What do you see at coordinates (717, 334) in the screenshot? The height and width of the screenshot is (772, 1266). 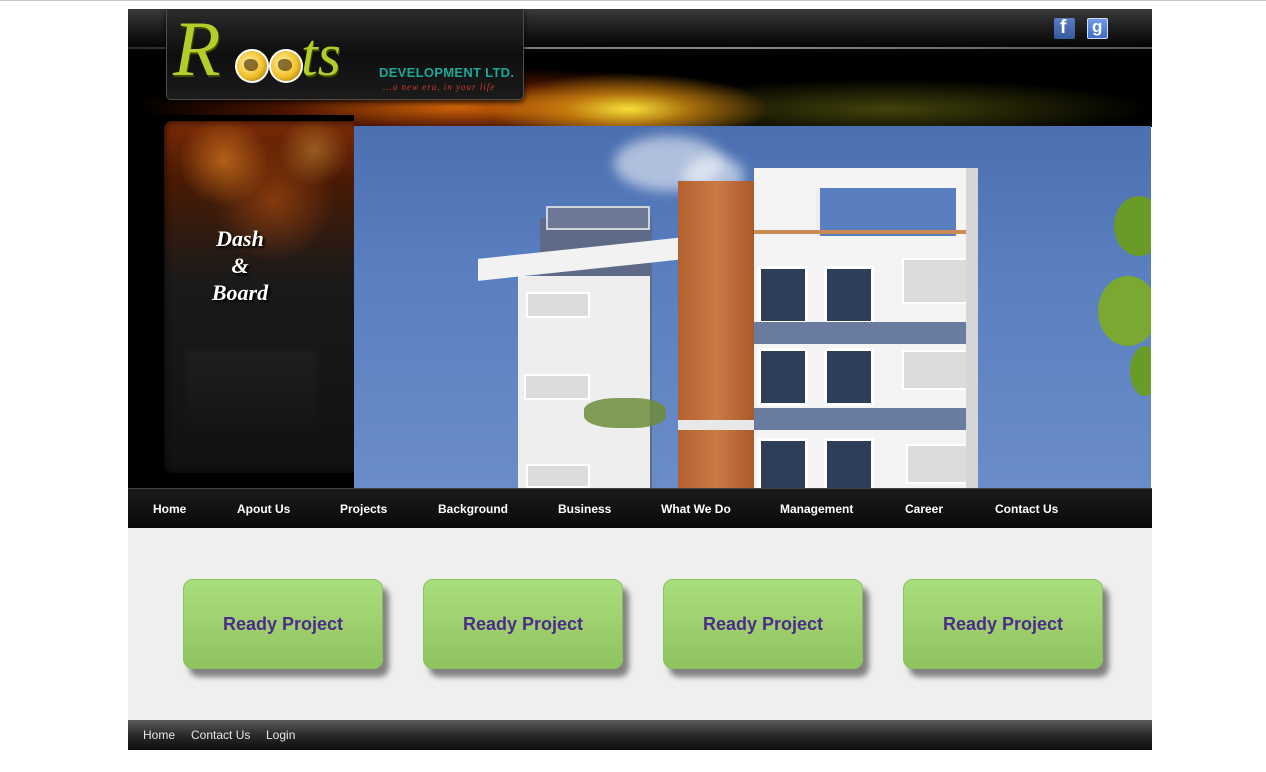 I see `brick-column` at bounding box center [717, 334].